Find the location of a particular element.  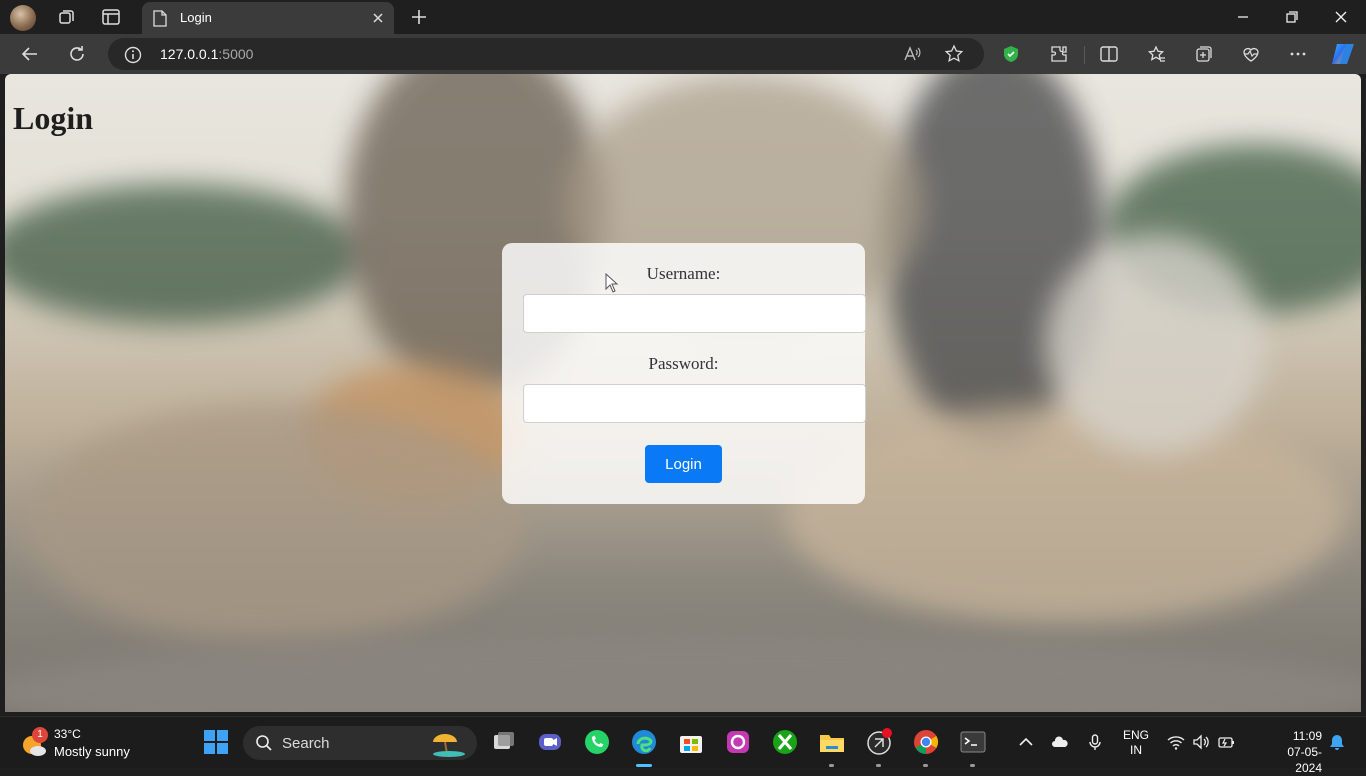

login-button: Login is located at coordinates (683, 464).